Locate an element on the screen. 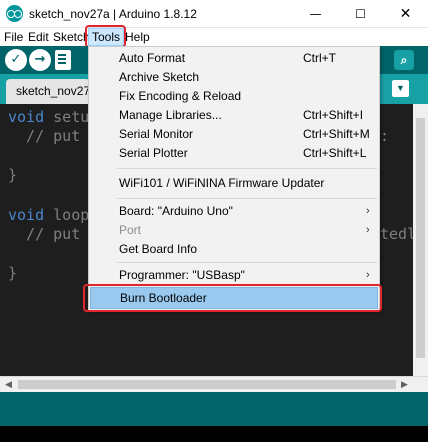 This screenshot has width=428, height=442. upload-button: → is located at coordinates (40, 60).